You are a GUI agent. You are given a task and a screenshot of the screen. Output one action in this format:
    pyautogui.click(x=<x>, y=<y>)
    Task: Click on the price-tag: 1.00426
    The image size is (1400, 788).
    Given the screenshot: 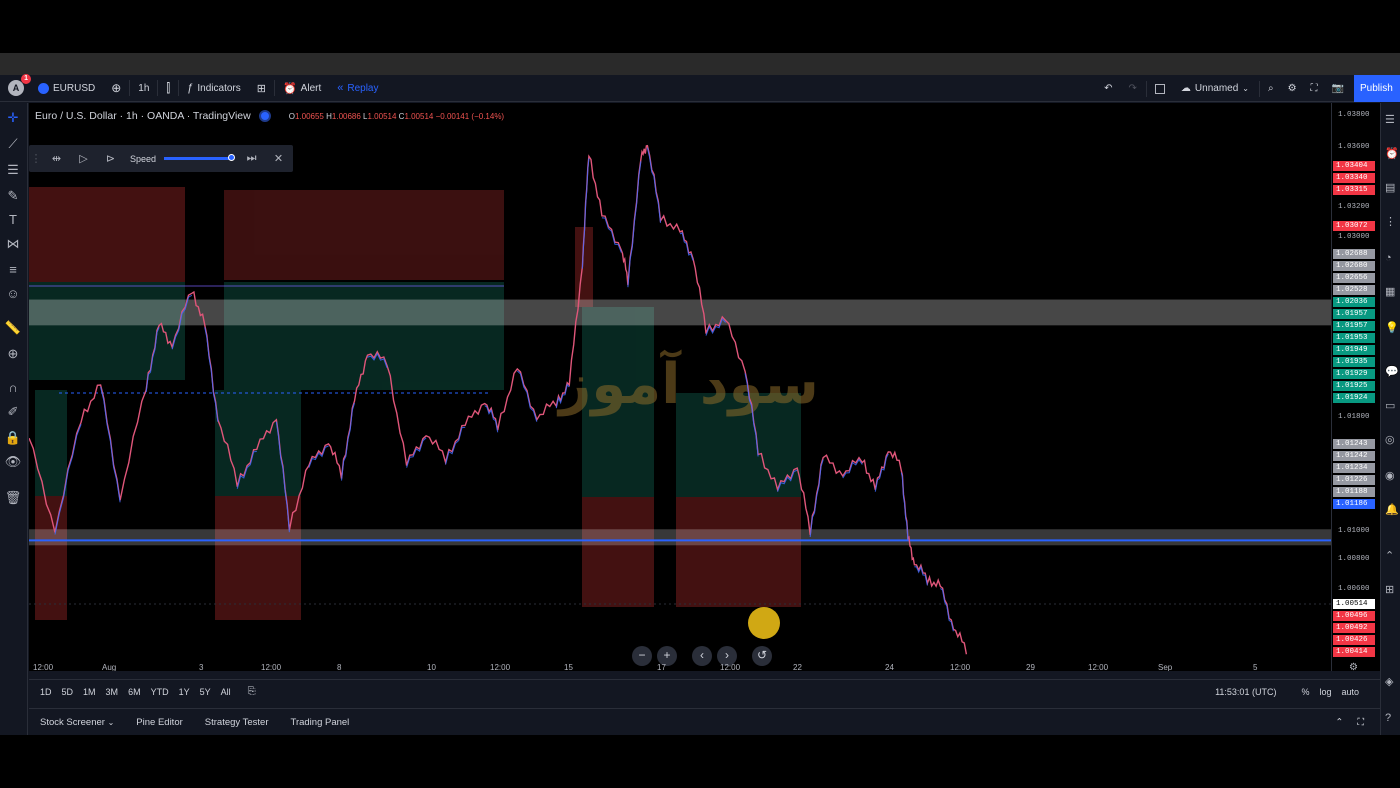 What is the action you would take?
    pyautogui.click(x=1354, y=640)
    